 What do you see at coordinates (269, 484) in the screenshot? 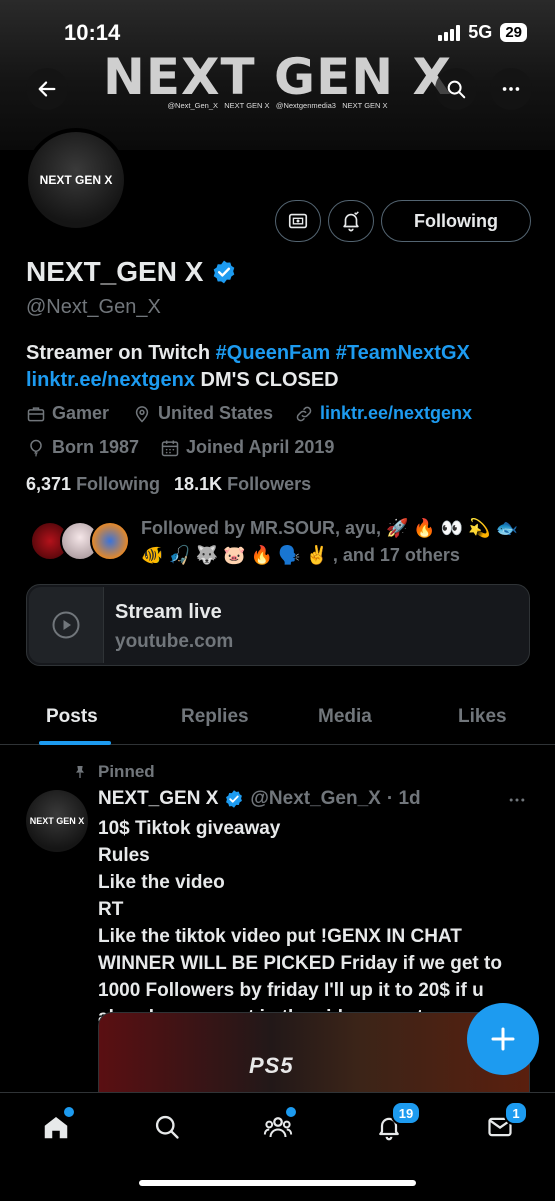
I see `followers-label: Followers` at bounding box center [269, 484].